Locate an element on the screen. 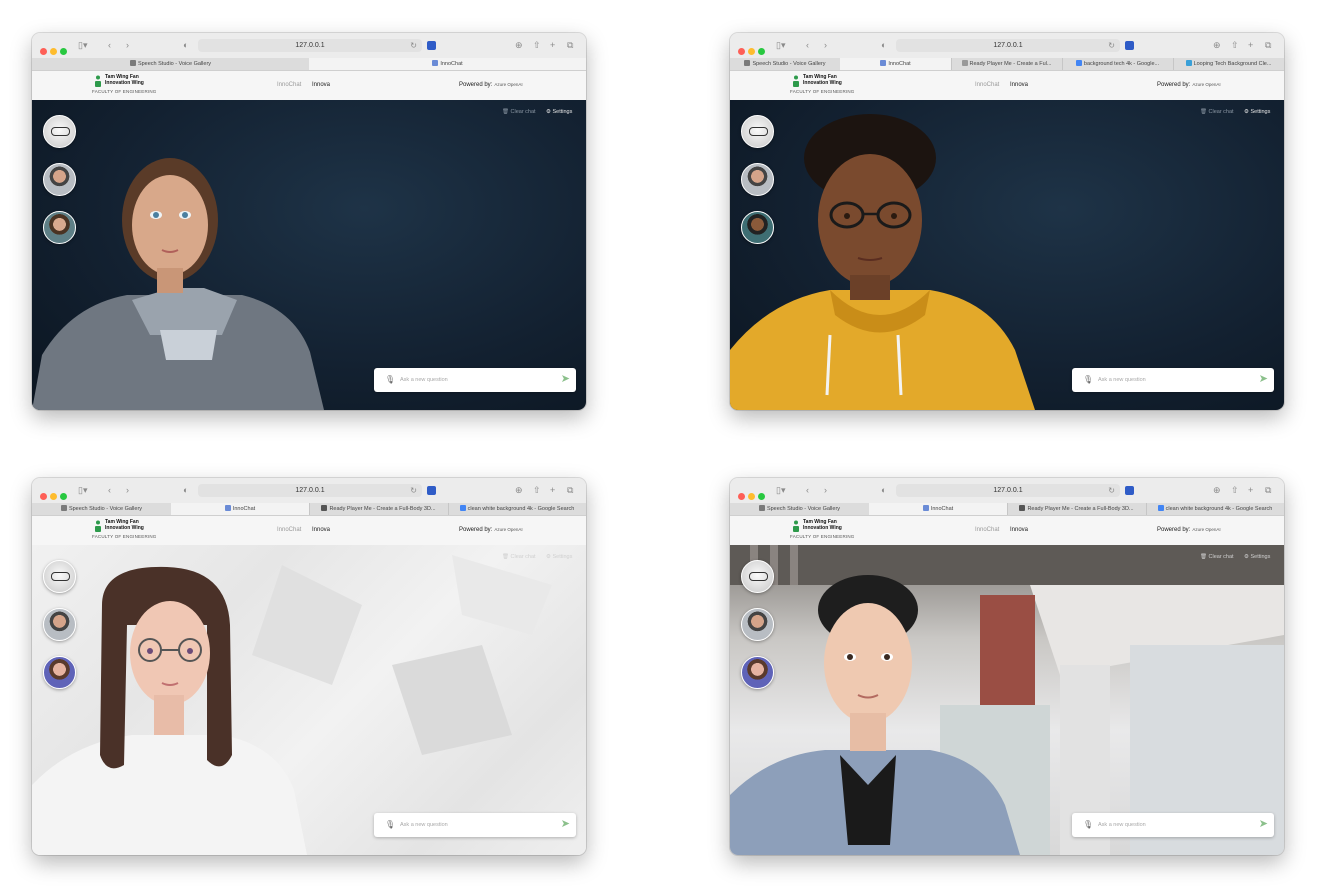 This screenshot has width=1324, height=886. avatar-woman is located at coordinates (59, 227).